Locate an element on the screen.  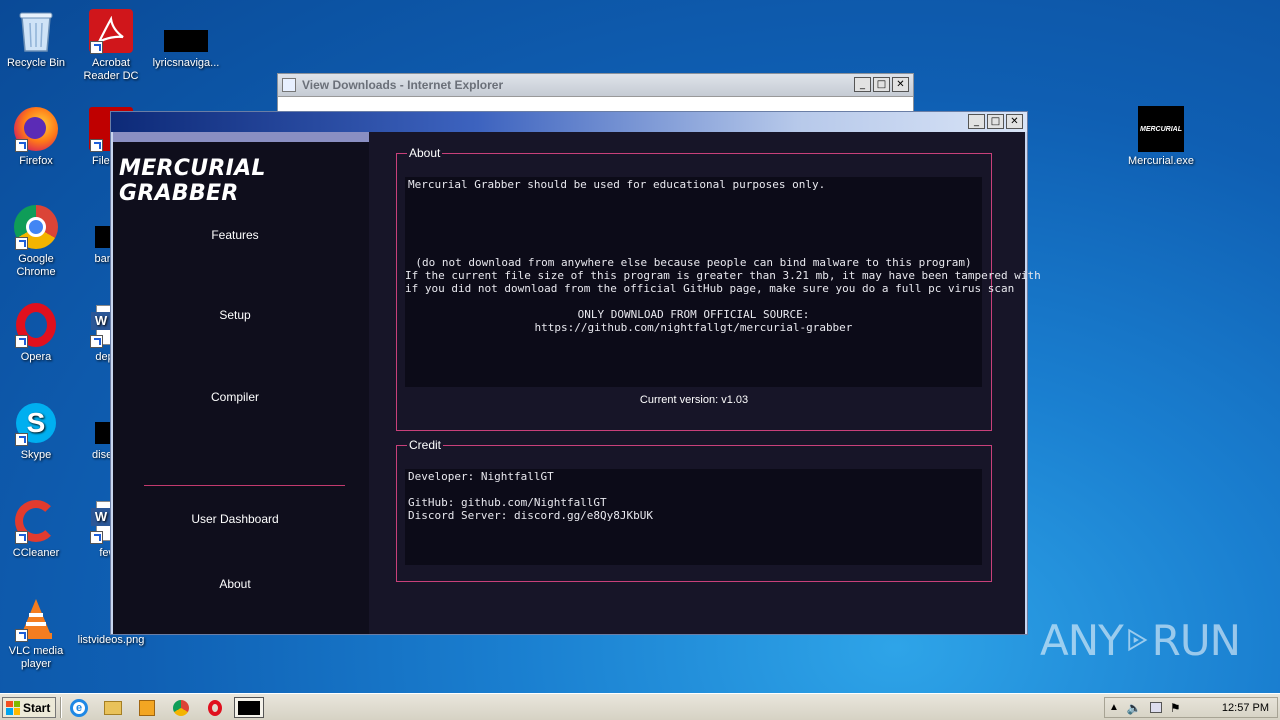
chrome-label: Google Chrome is located at coordinates (36, 265).